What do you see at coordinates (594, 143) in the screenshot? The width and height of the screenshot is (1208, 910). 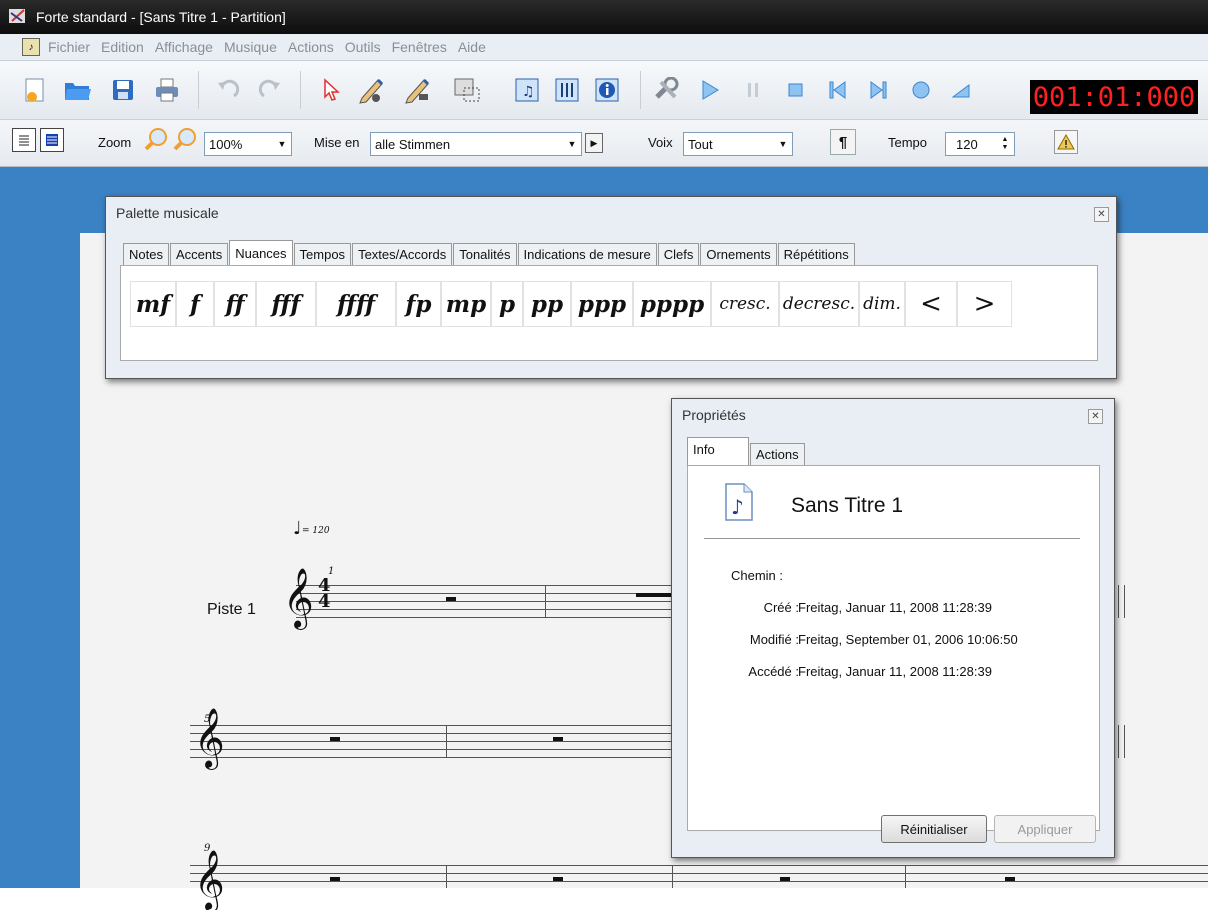 I see `mise-en-next-button: ▶` at bounding box center [594, 143].